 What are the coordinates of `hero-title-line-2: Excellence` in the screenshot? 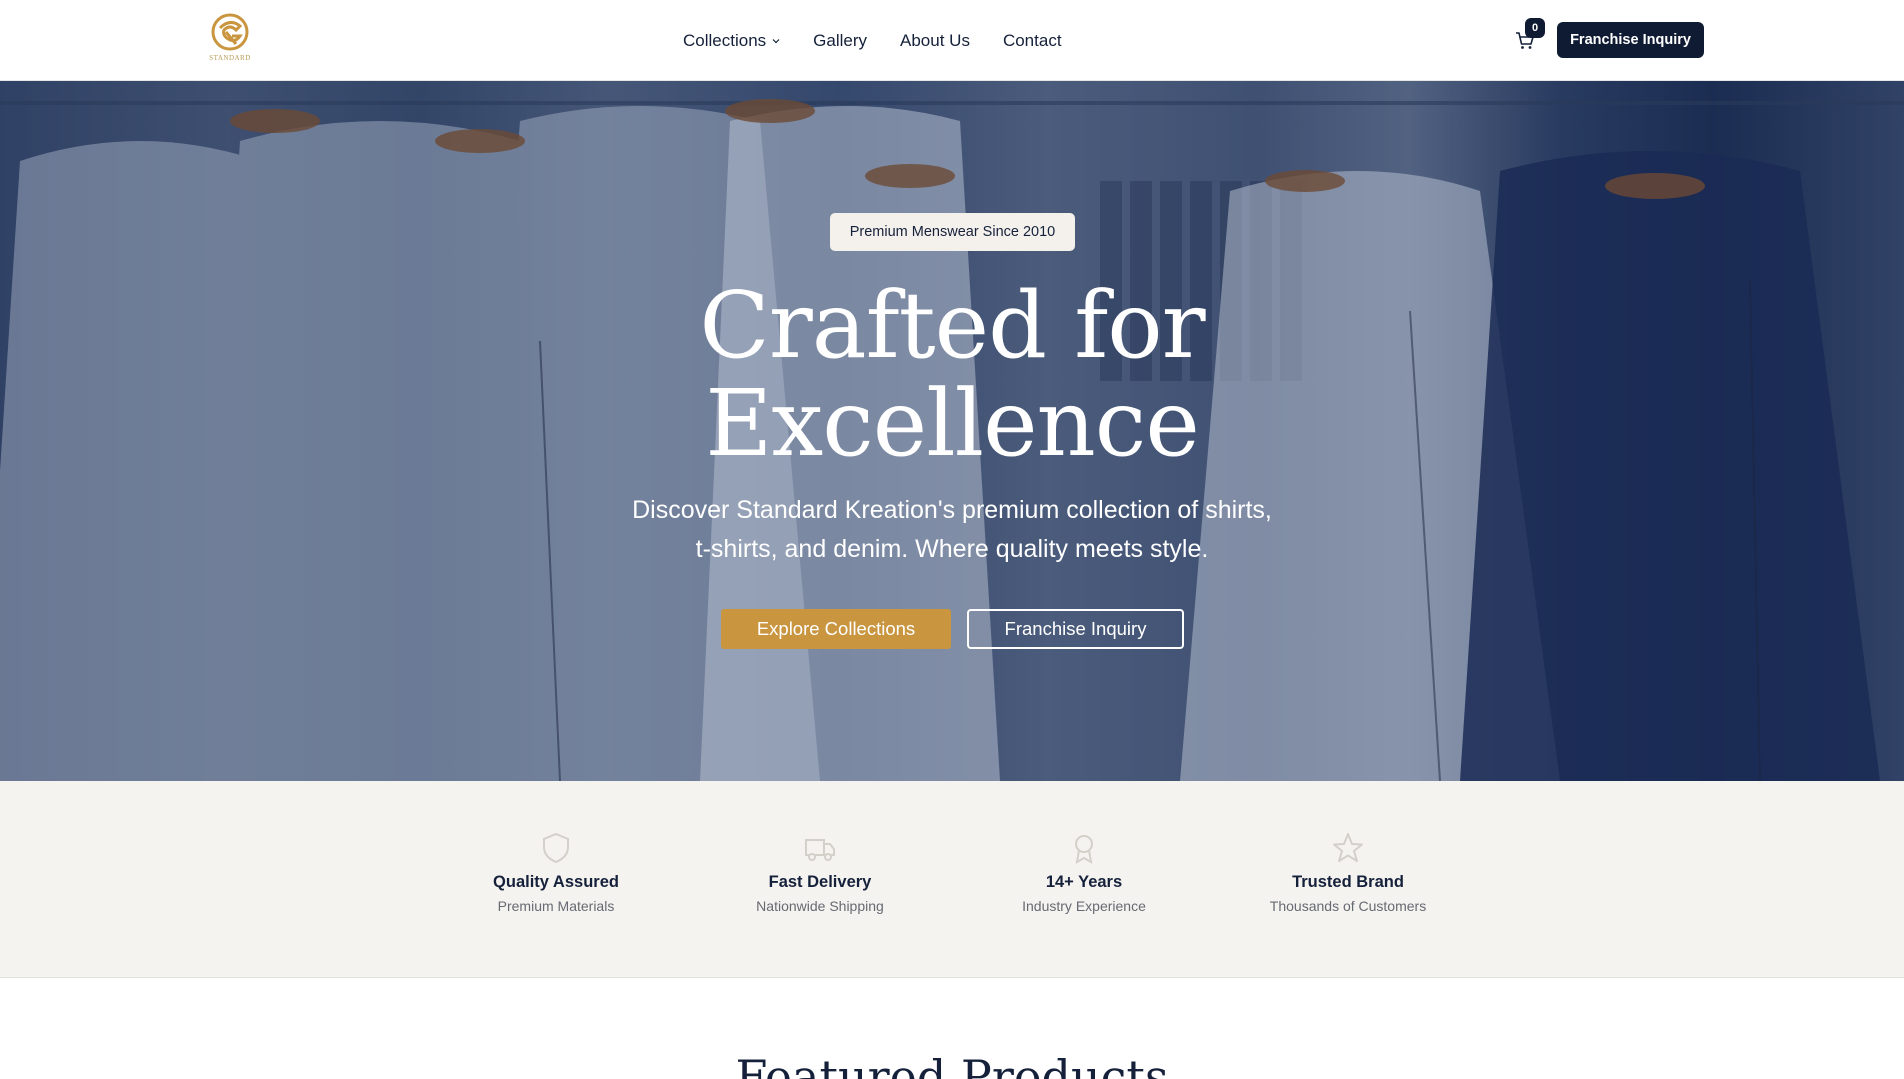 It's located at (952, 423).